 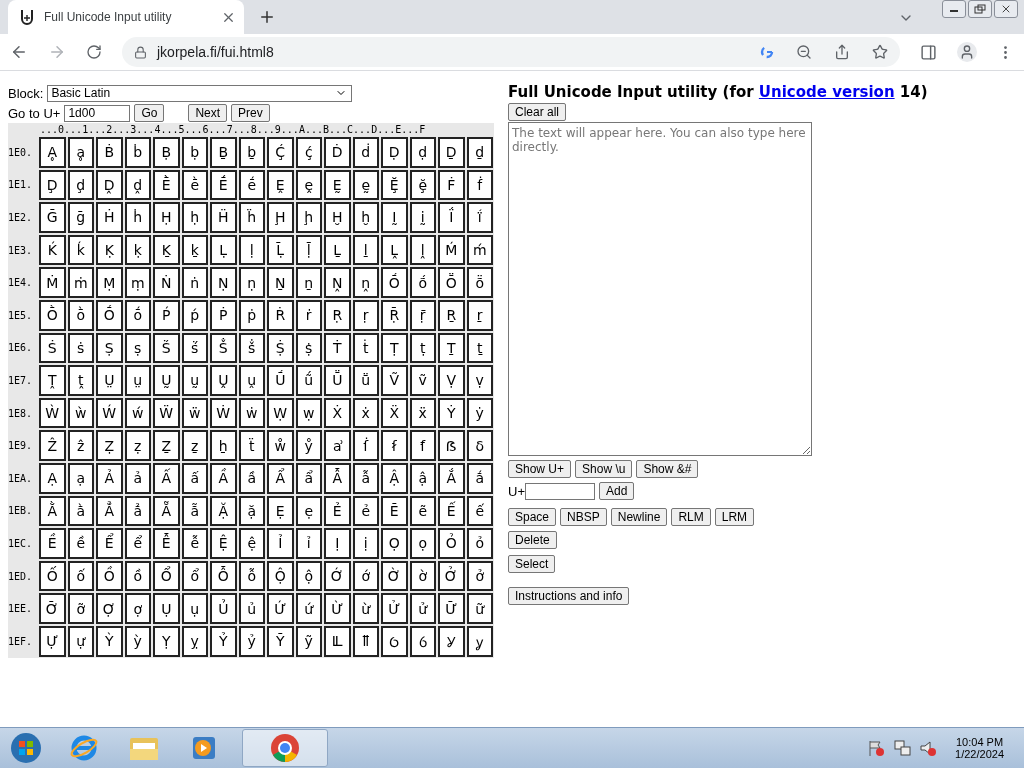 I want to click on character-cell: Ḹ, so click(x=280, y=250).